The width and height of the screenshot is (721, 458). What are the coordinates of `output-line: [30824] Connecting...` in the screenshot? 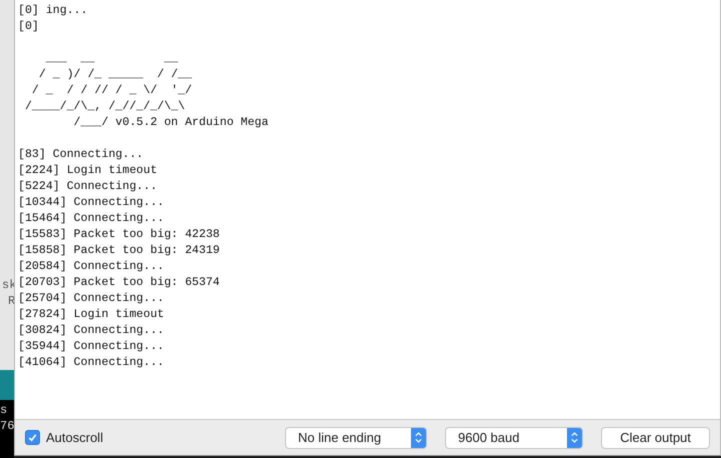 It's located at (91, 330).